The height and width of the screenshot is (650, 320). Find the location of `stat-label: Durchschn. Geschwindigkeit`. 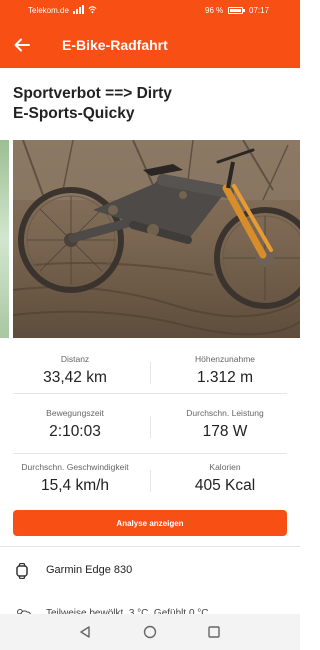

stat-label: Durchschn. Geschwindigkeit is located at coordinates (75, 467).